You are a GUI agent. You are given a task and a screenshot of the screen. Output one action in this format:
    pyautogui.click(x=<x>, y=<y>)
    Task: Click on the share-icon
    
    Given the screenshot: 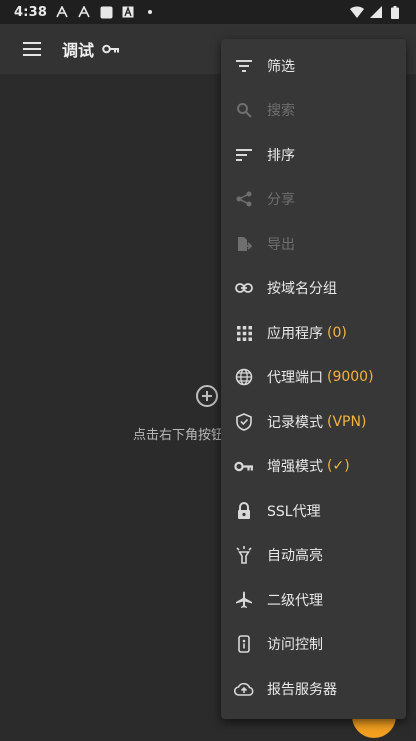 What is the action you would take?
    pyautogui.click(x=244, y=199)
    